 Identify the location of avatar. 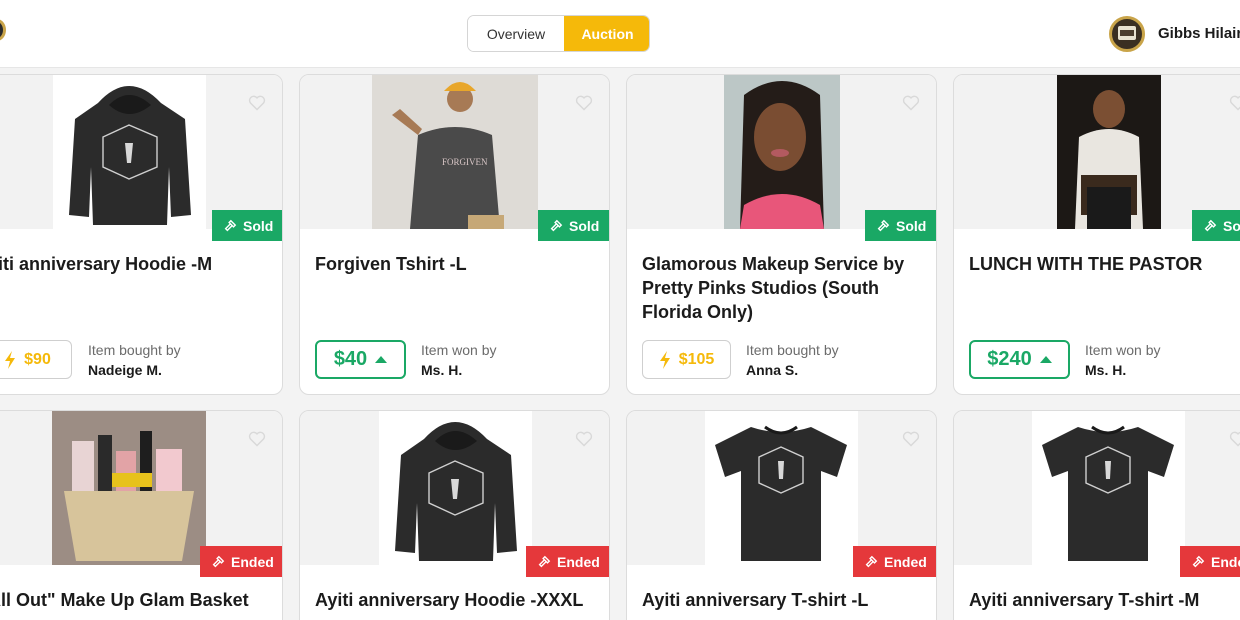
(1127, 34).